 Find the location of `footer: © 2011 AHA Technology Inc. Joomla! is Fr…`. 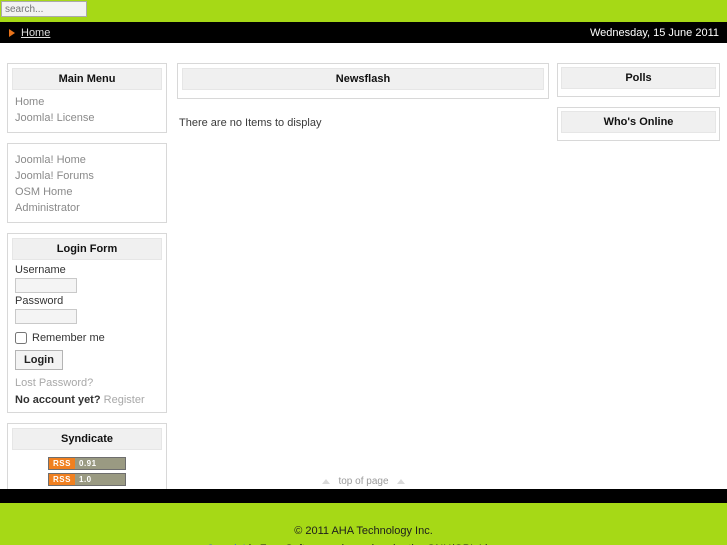

footer: © 2011 AHA Technology Inc. Joomla! is Fr… is located at coordinates (363, 524).